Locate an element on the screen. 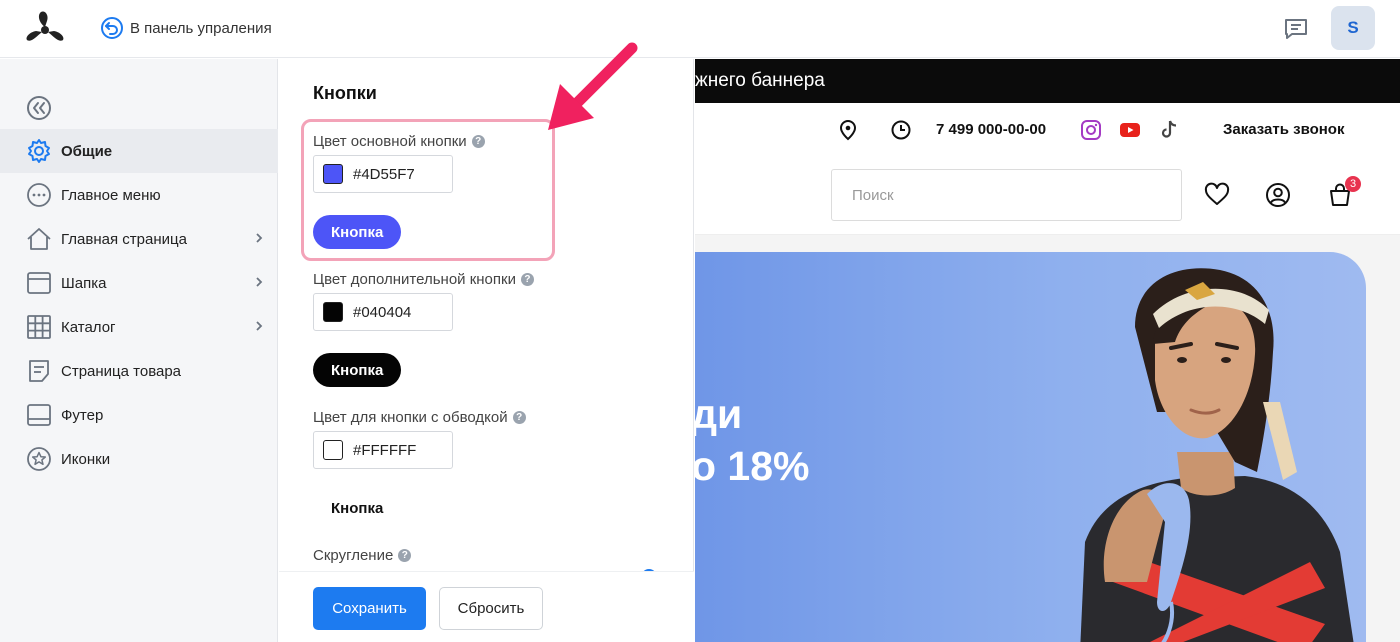 The width and height of the screenshot is (1400, 642). sidebar-item-main-menu: Главное меню is located at coordinates (139, 195).